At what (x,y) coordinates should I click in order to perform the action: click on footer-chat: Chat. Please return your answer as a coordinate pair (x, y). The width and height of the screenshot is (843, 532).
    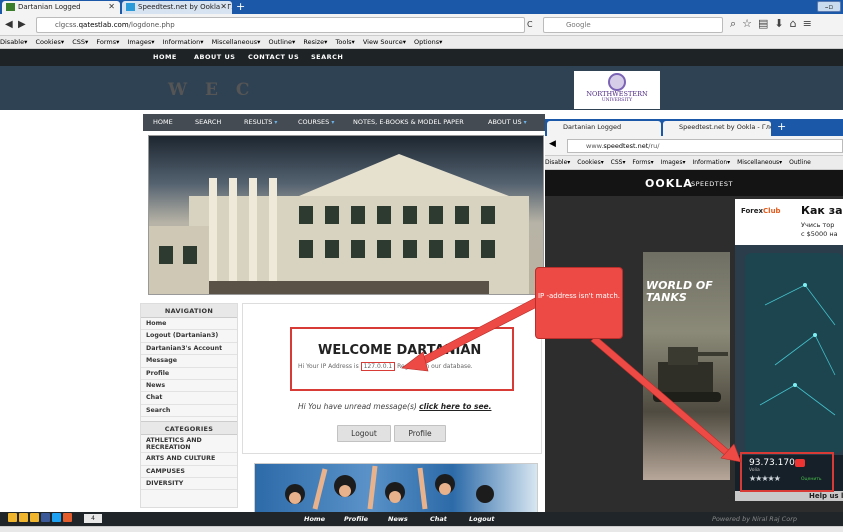
    Looking at the image, I should click on (438, 519).